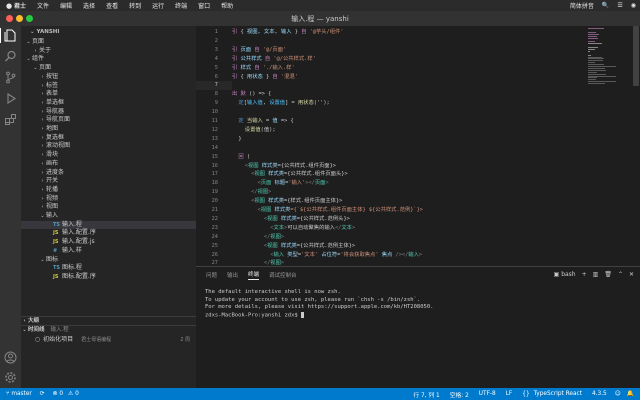 This screenshot has height=400, width=640. Describe the element at coordinates (108, 340) in the screenshot. I see `timeline-entry: ○ 初始化项目 君士母语编程 2 周` at that location.